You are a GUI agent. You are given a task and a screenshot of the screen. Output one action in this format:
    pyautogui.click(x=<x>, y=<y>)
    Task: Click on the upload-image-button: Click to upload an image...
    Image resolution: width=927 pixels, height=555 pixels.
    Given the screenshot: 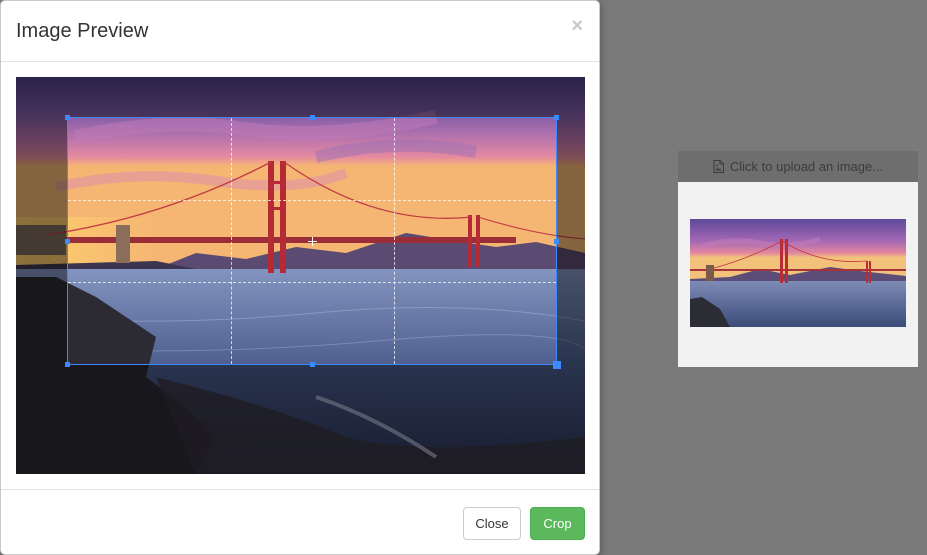 What is the action you would take?
    pyautogui.click(x=798, y=166)
    